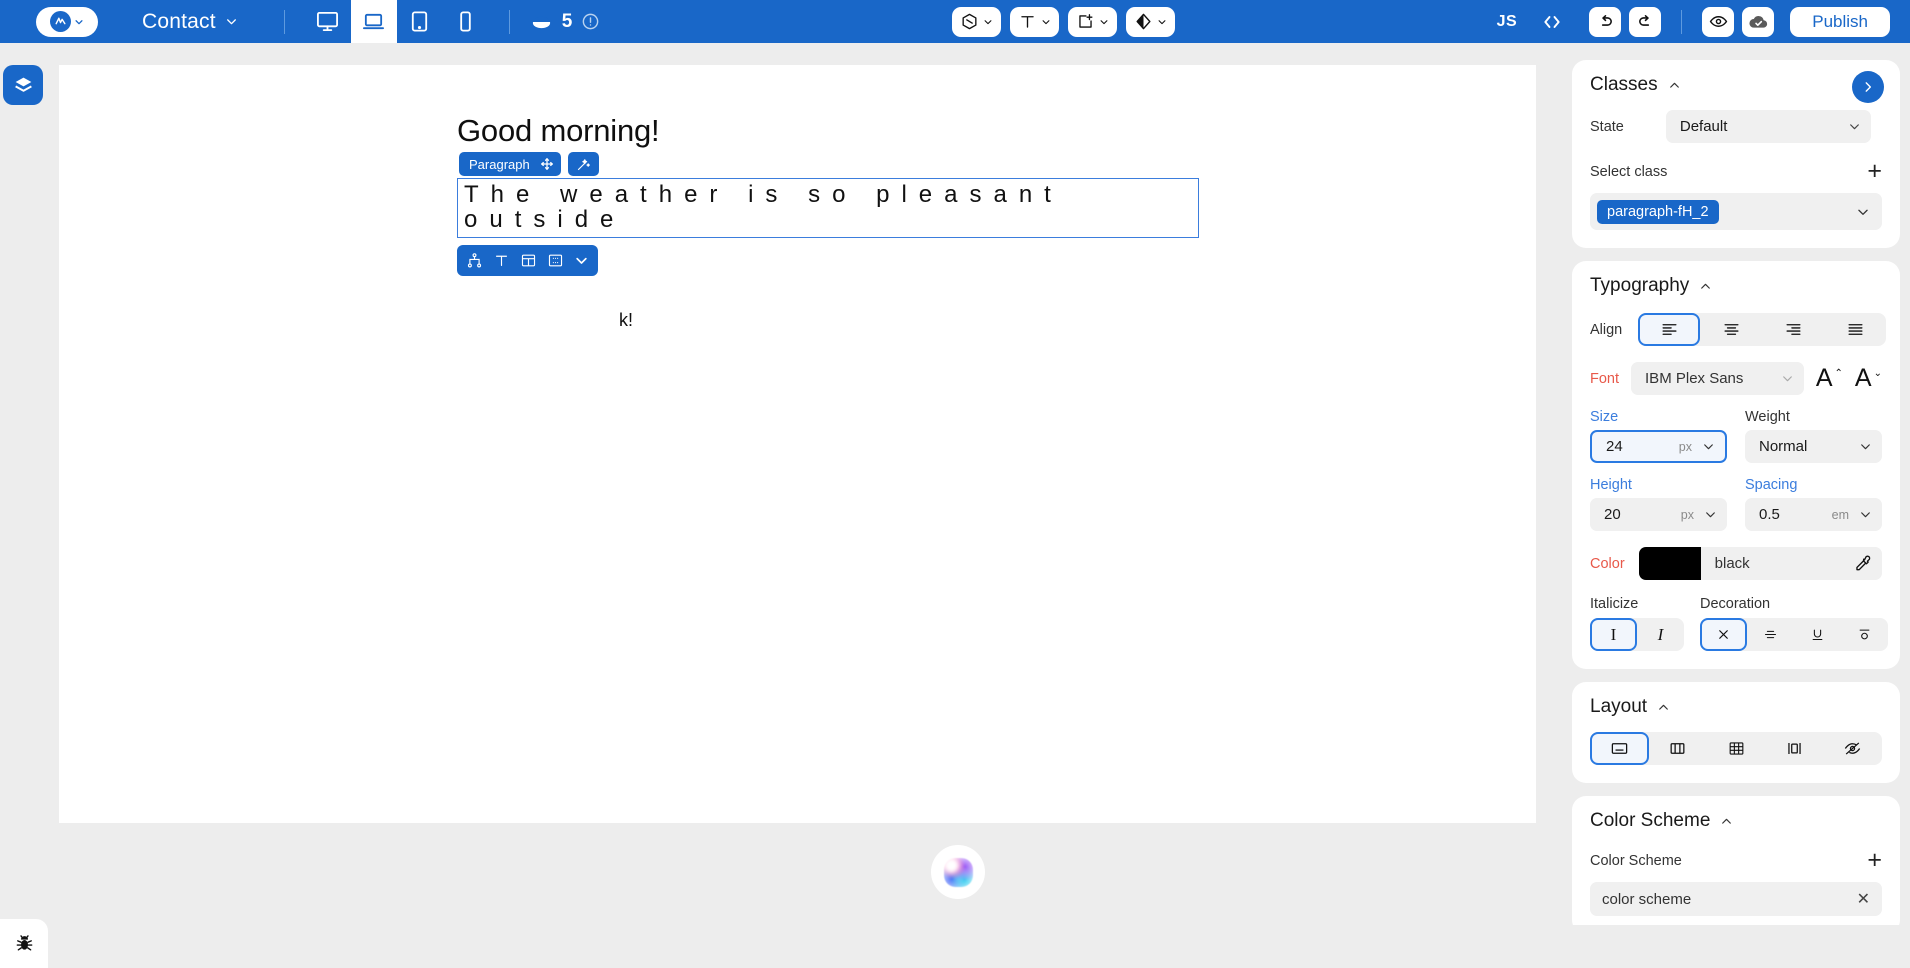 The height and width of the screenshot is (968, 1910). I want to click on divider, so click(284, 21).